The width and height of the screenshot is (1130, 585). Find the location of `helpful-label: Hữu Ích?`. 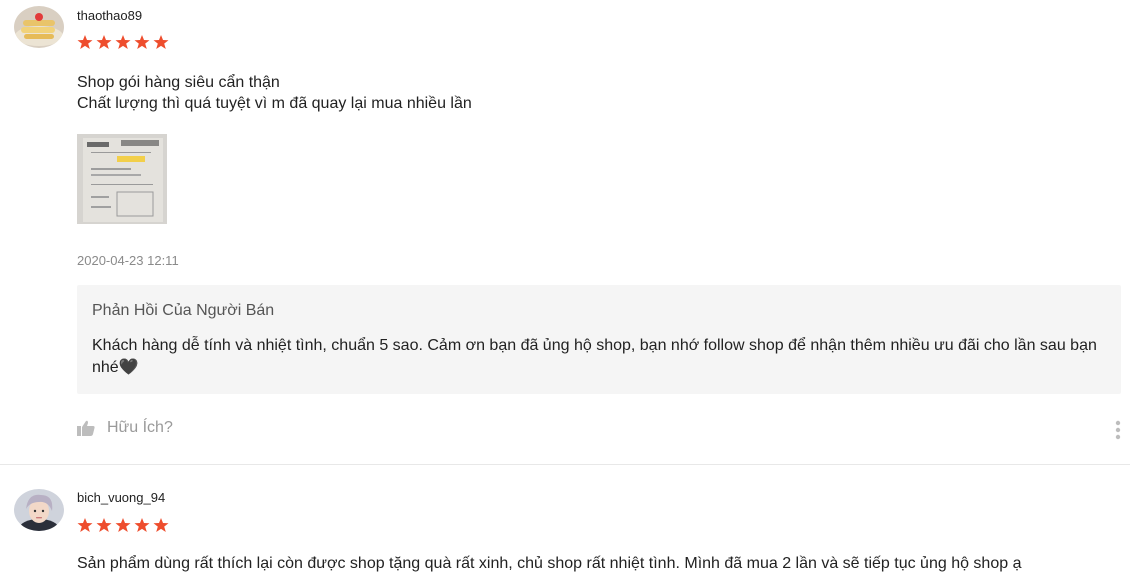

helpful-label: Hữu Ích? is located at coordinates (140, 427).